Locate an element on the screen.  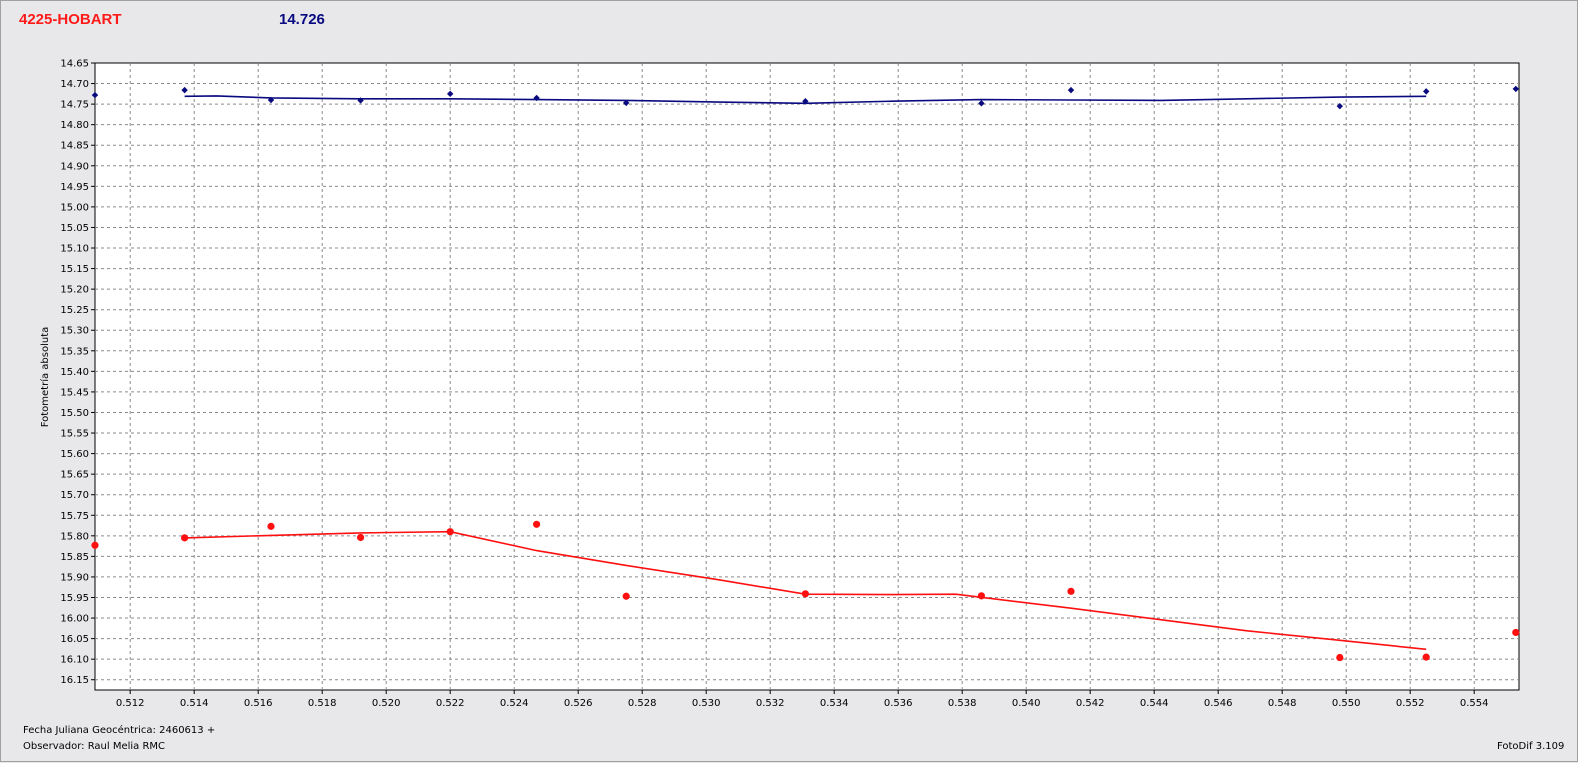
x-tick-label: 0.526 is located at coordinates (578, 703).